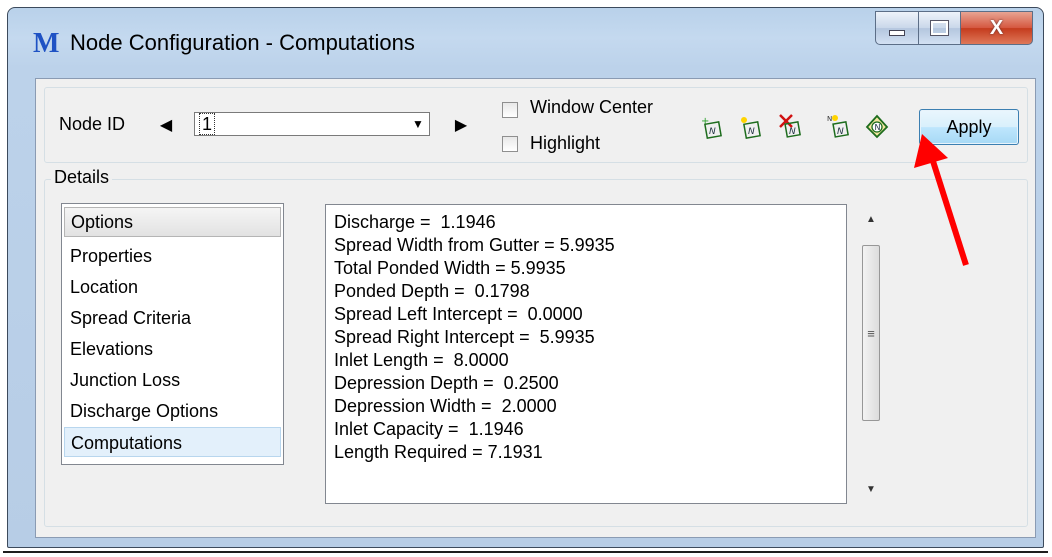 This screenshot has width=1052, height=557. I want to click on node-id-value: 1, so click(207, 124).